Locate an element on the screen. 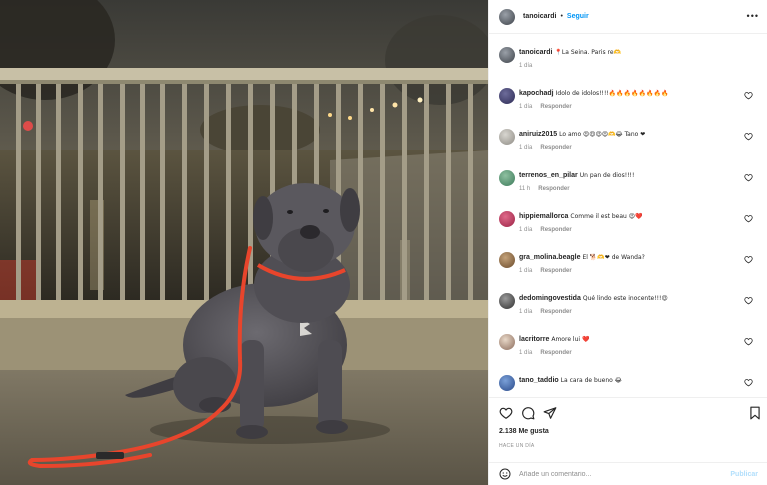 This screenshot has width=767, height=485. add-comment-bar: Publicar is located at coordinates (628, 473).